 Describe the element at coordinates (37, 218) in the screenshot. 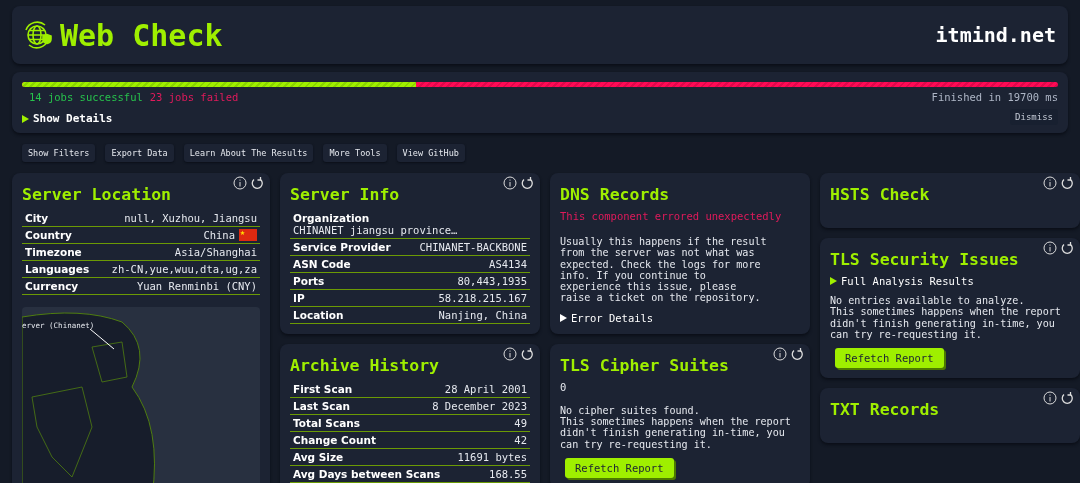

I see `row-label: City` at that location.